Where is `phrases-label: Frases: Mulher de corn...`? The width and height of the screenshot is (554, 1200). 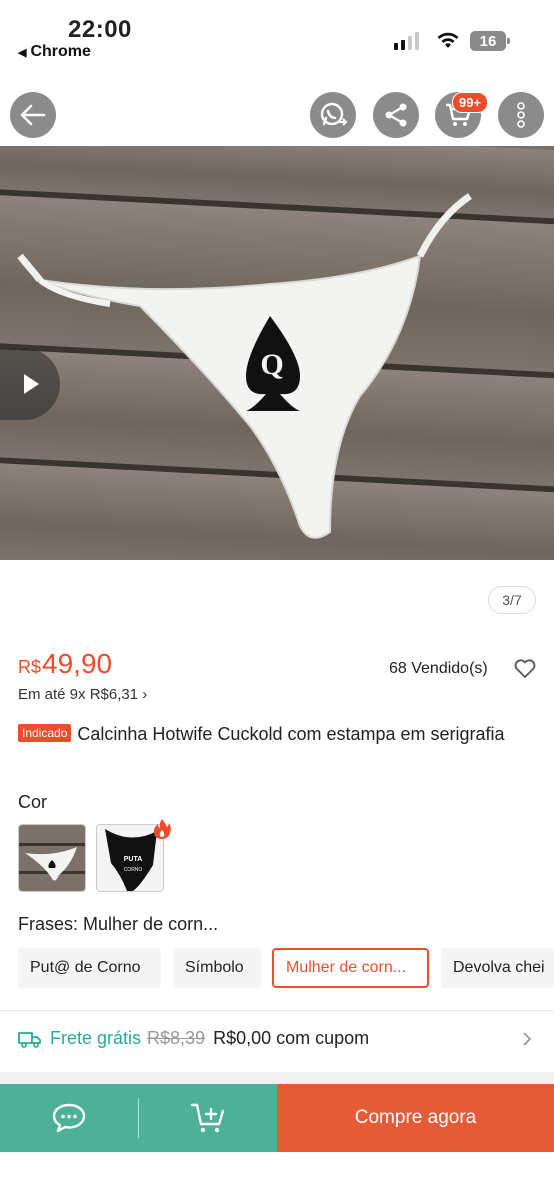
phrases-label: Frases: Mulher de corn... is located at coordinates (118, 924).